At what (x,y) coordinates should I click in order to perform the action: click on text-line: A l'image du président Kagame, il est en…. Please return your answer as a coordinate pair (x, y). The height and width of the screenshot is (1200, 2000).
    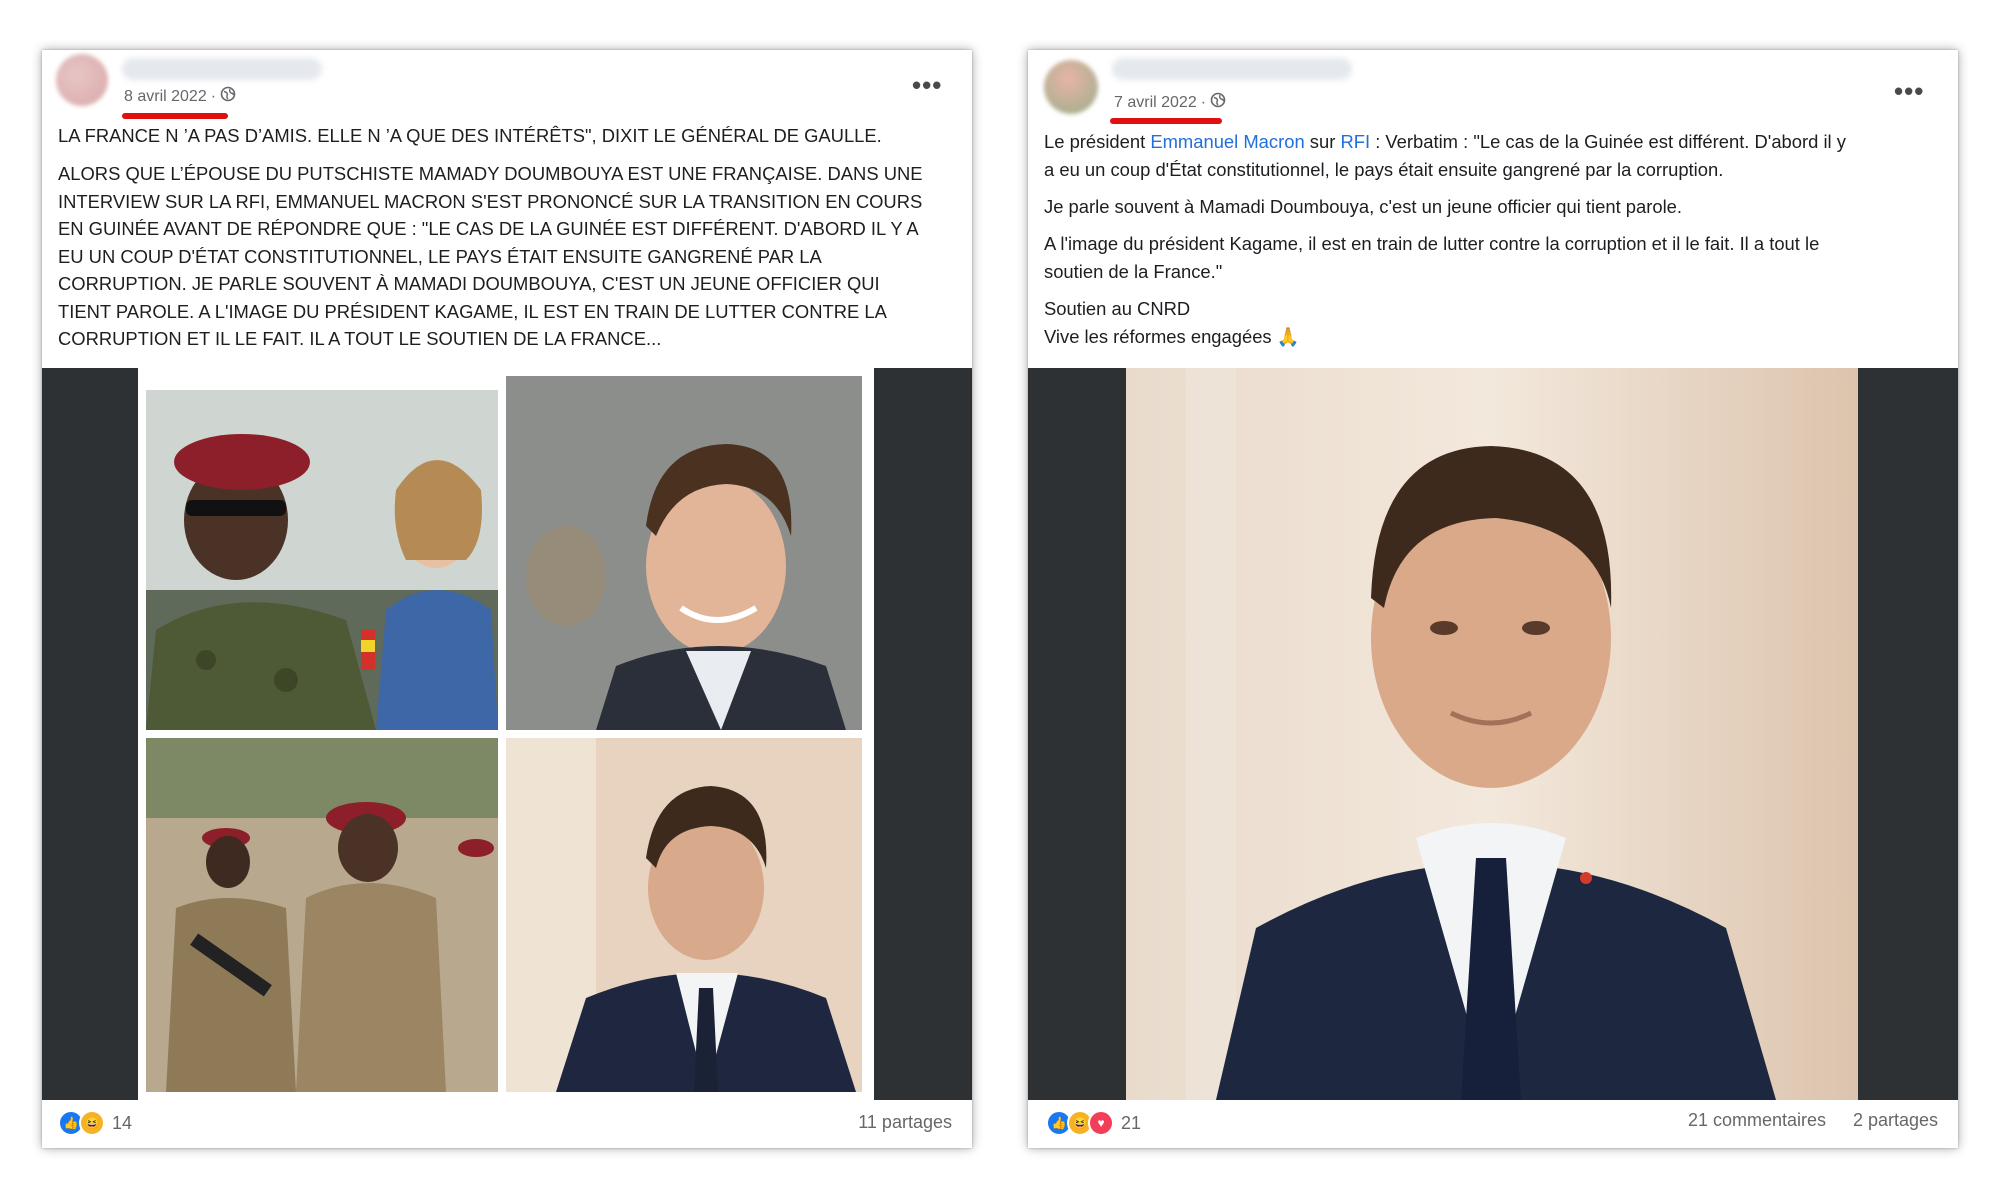
    Looking at the image, I should click on (1432, 243).